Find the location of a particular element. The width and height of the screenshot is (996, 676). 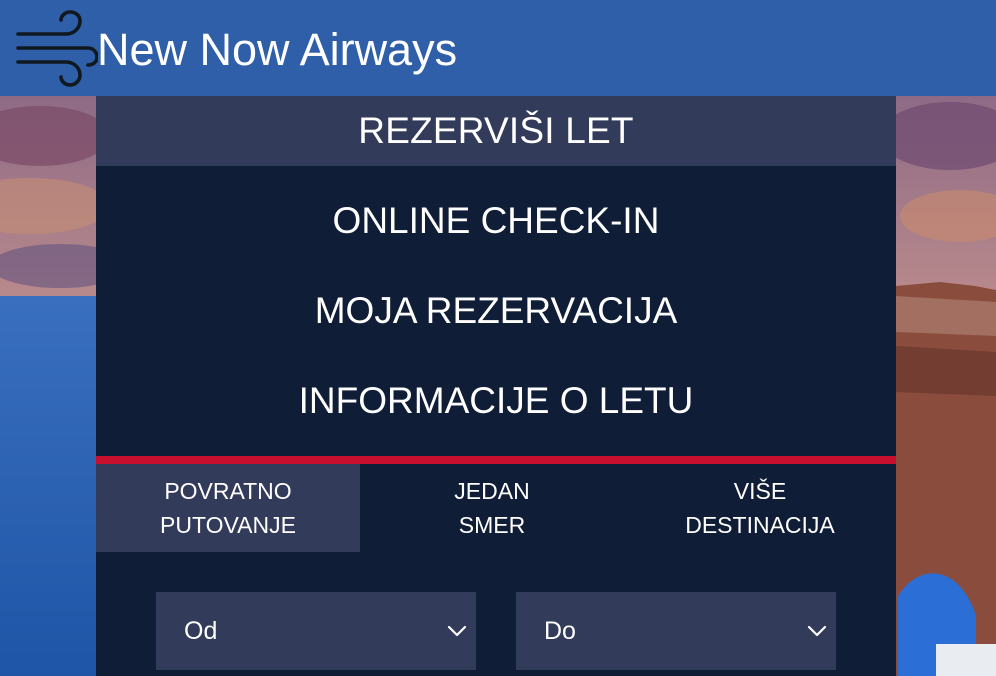

wind-icon is located at coordinates (56, 49).